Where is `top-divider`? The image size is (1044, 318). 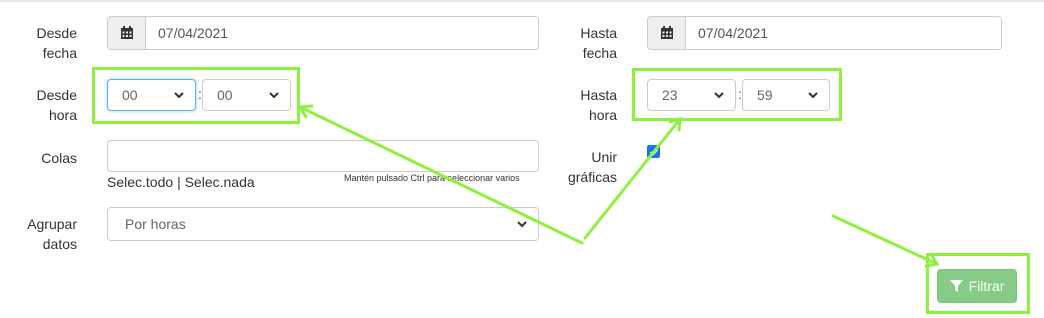 top-divider is located at coordinates (522, 1).